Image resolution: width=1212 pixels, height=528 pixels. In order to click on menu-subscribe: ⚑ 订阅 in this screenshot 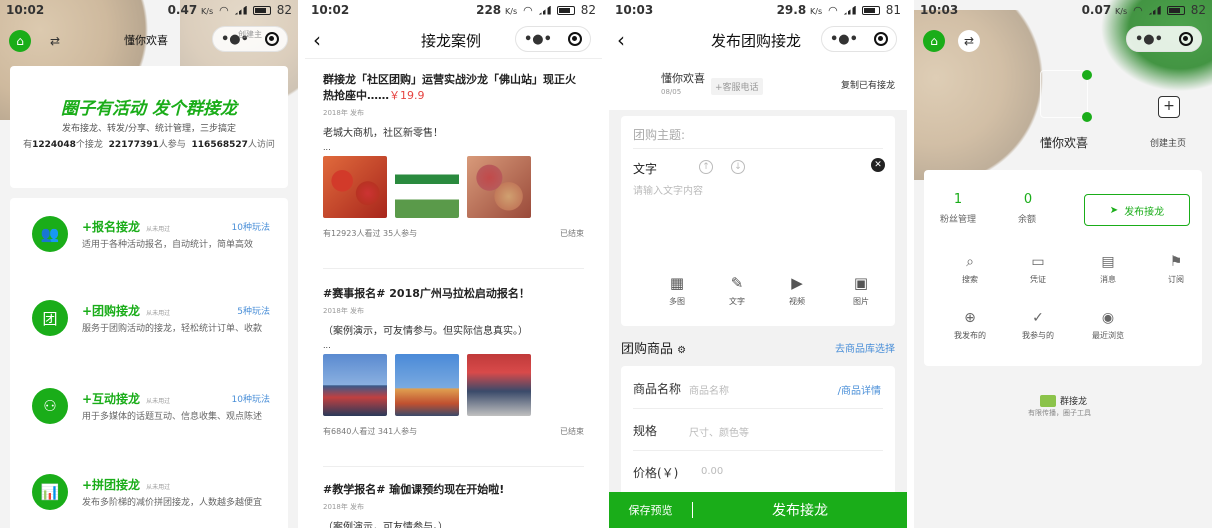, I will do `click(1176, 269)`.